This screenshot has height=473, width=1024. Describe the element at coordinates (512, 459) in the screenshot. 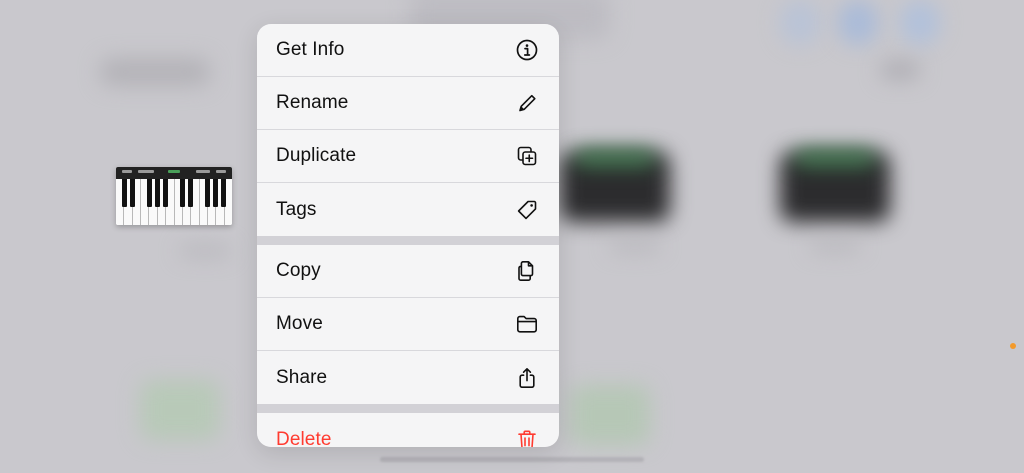

I see `home-indicator` at that location.